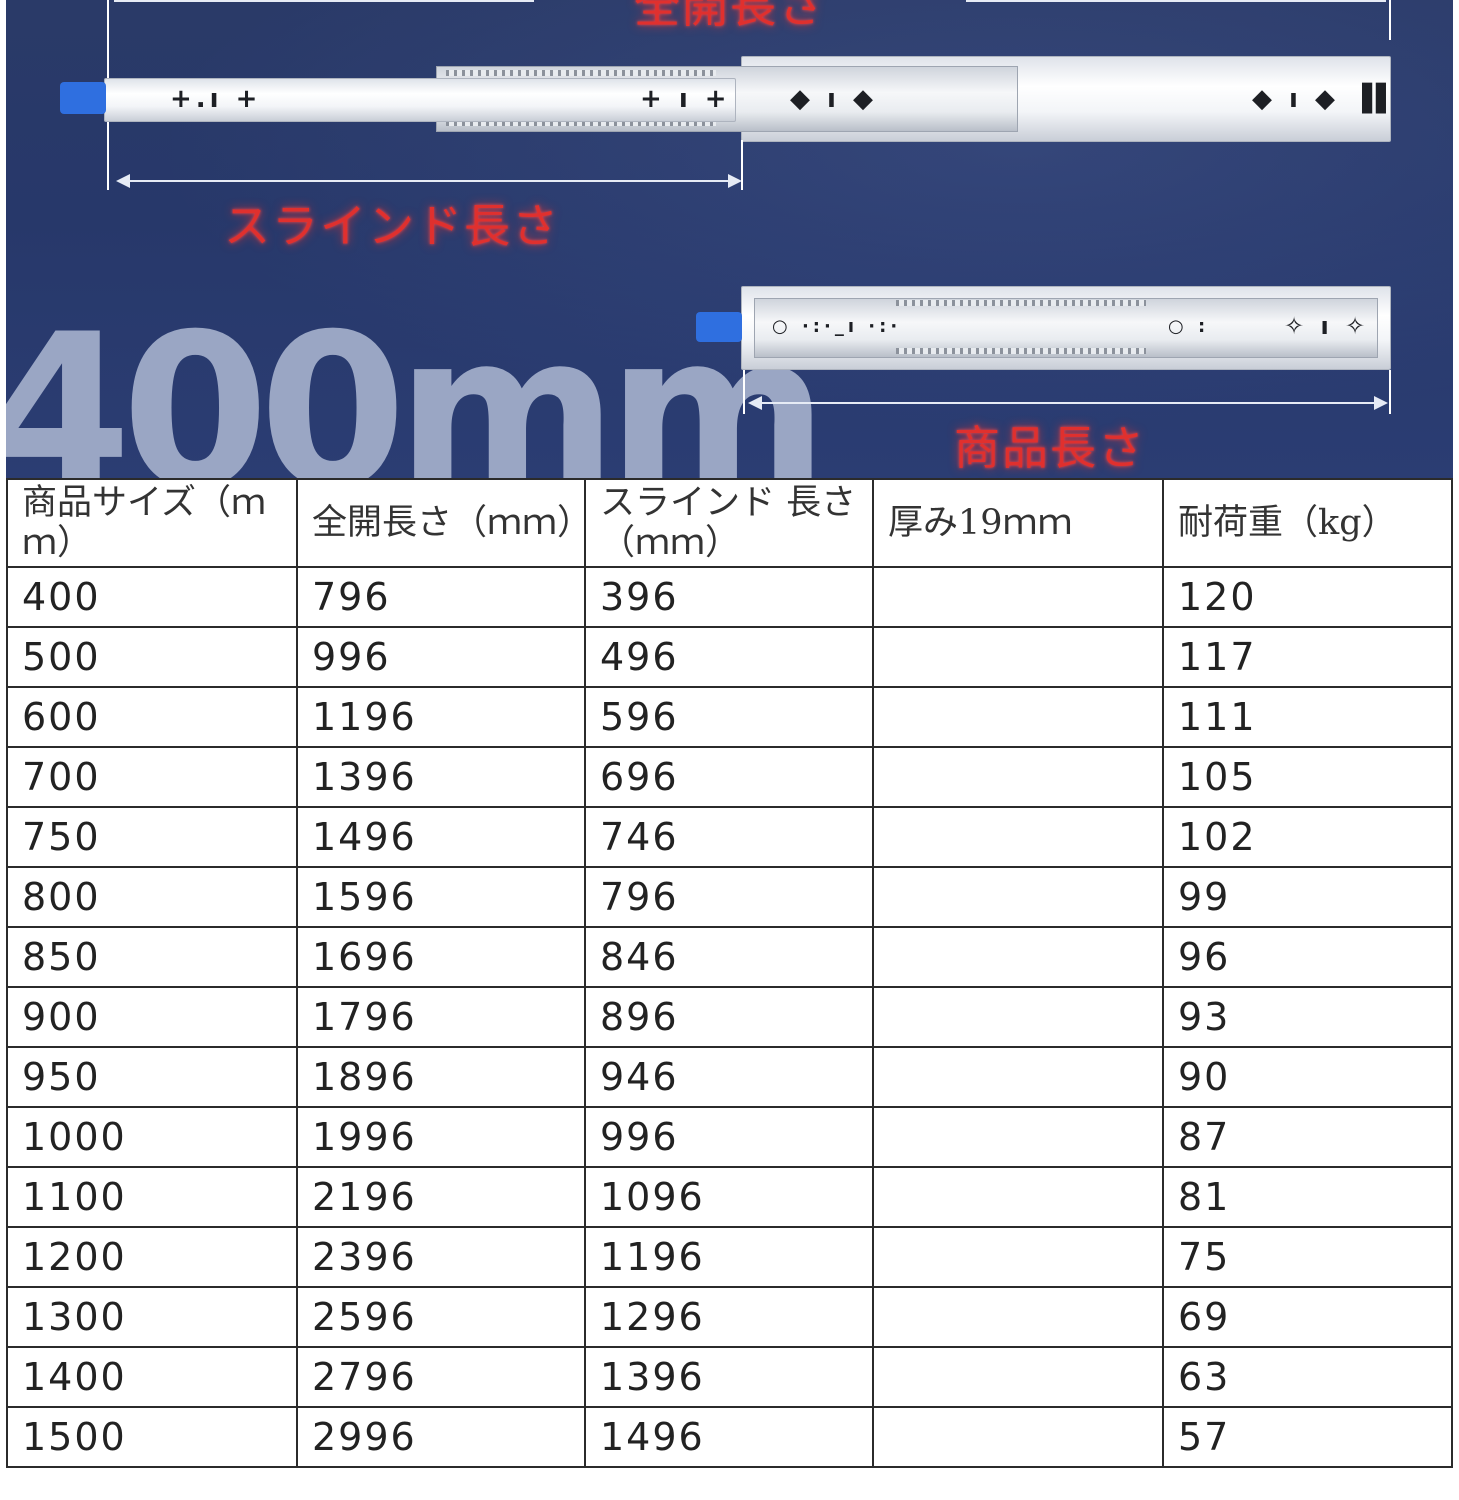 Image resolution: width=1459 pixels, height=1500 pixels. I want to click on table-row: 700 1396 696 105, so click(729, 777).